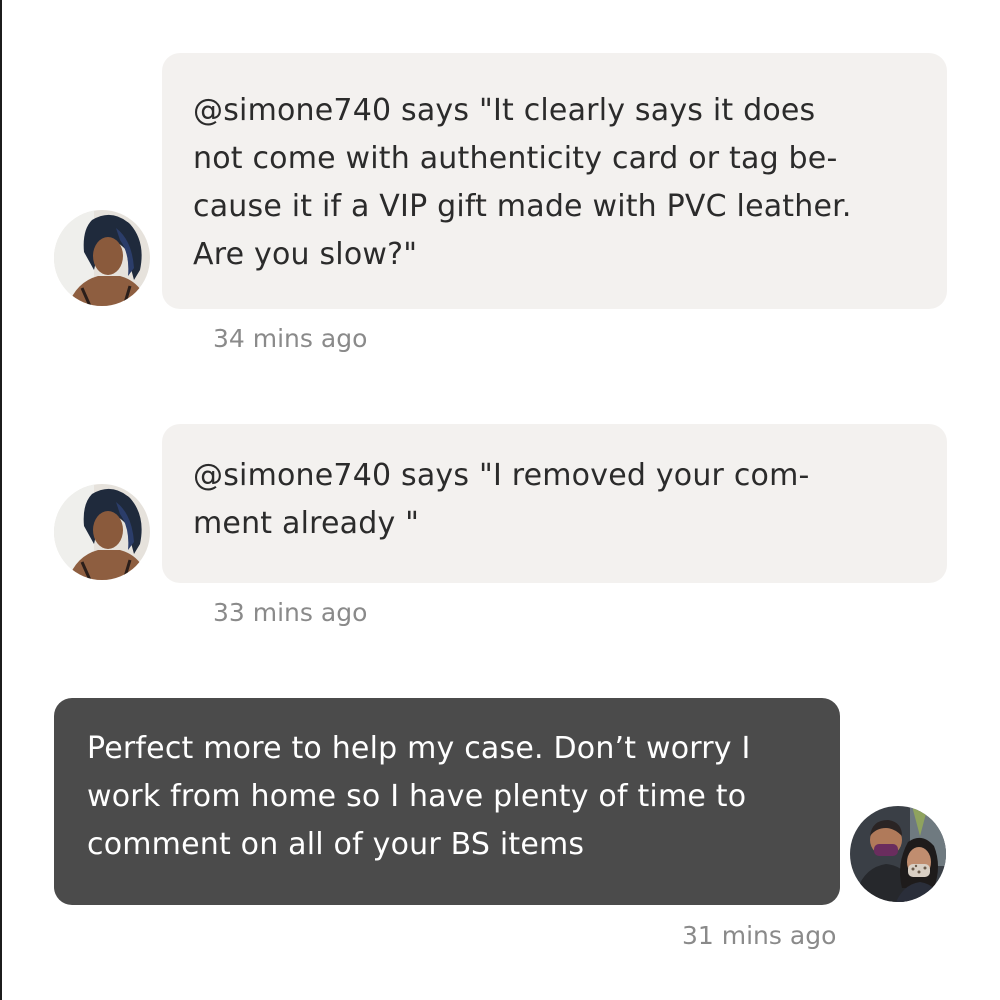 This screenshot has width=1000, height=1000. I want to click on screen-edge, so click(1, 500).